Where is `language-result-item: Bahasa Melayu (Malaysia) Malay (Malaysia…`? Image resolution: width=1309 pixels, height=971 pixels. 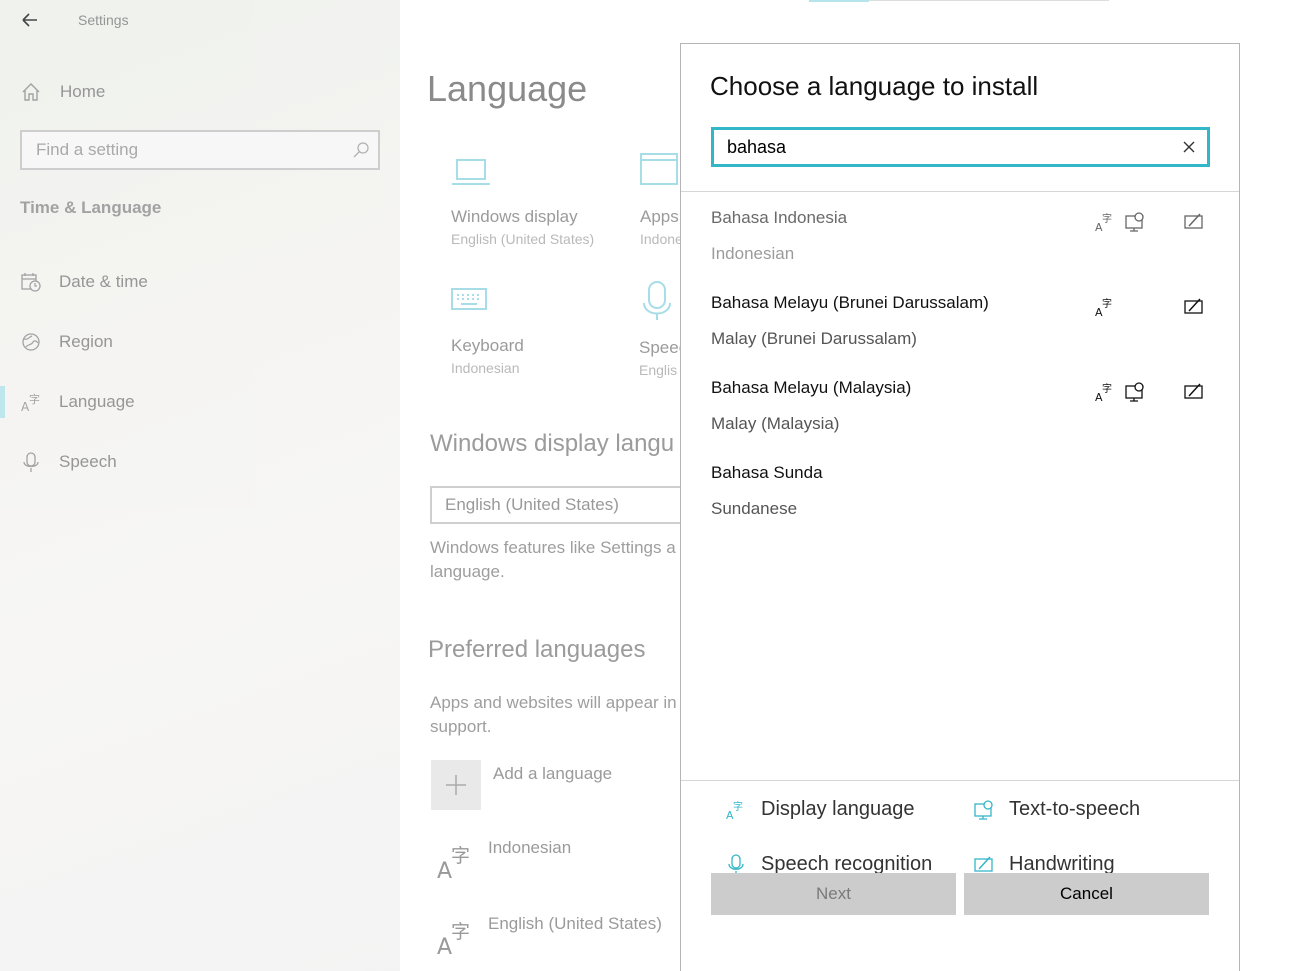 language-result-item: Bahasa Melayu (Malaysia) Malay (Malaysia… is located at coordinates (960, 419).